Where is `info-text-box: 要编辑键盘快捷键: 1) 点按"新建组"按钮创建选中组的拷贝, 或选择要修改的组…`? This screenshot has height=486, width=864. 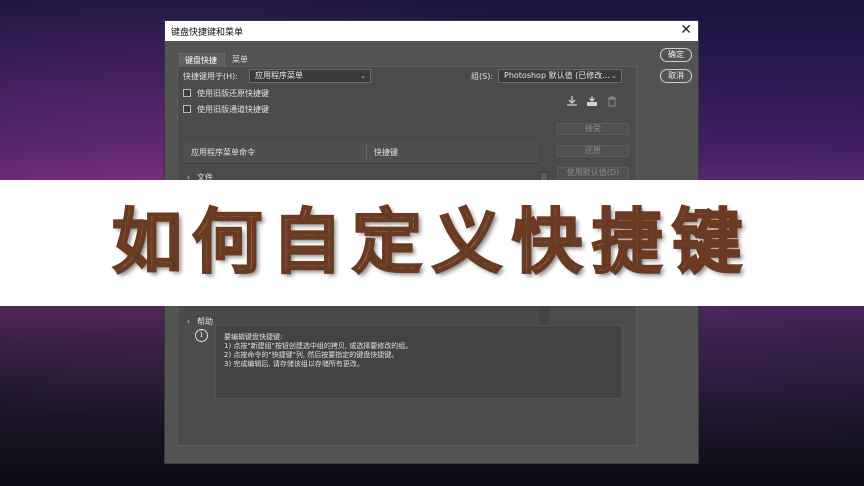 info-text-box: 要编辑键盘快捷键: 1) 点按"新建组"按钮创建选中组的拷贝, 或选择要修改的组… is located at coordinates (419, 362).